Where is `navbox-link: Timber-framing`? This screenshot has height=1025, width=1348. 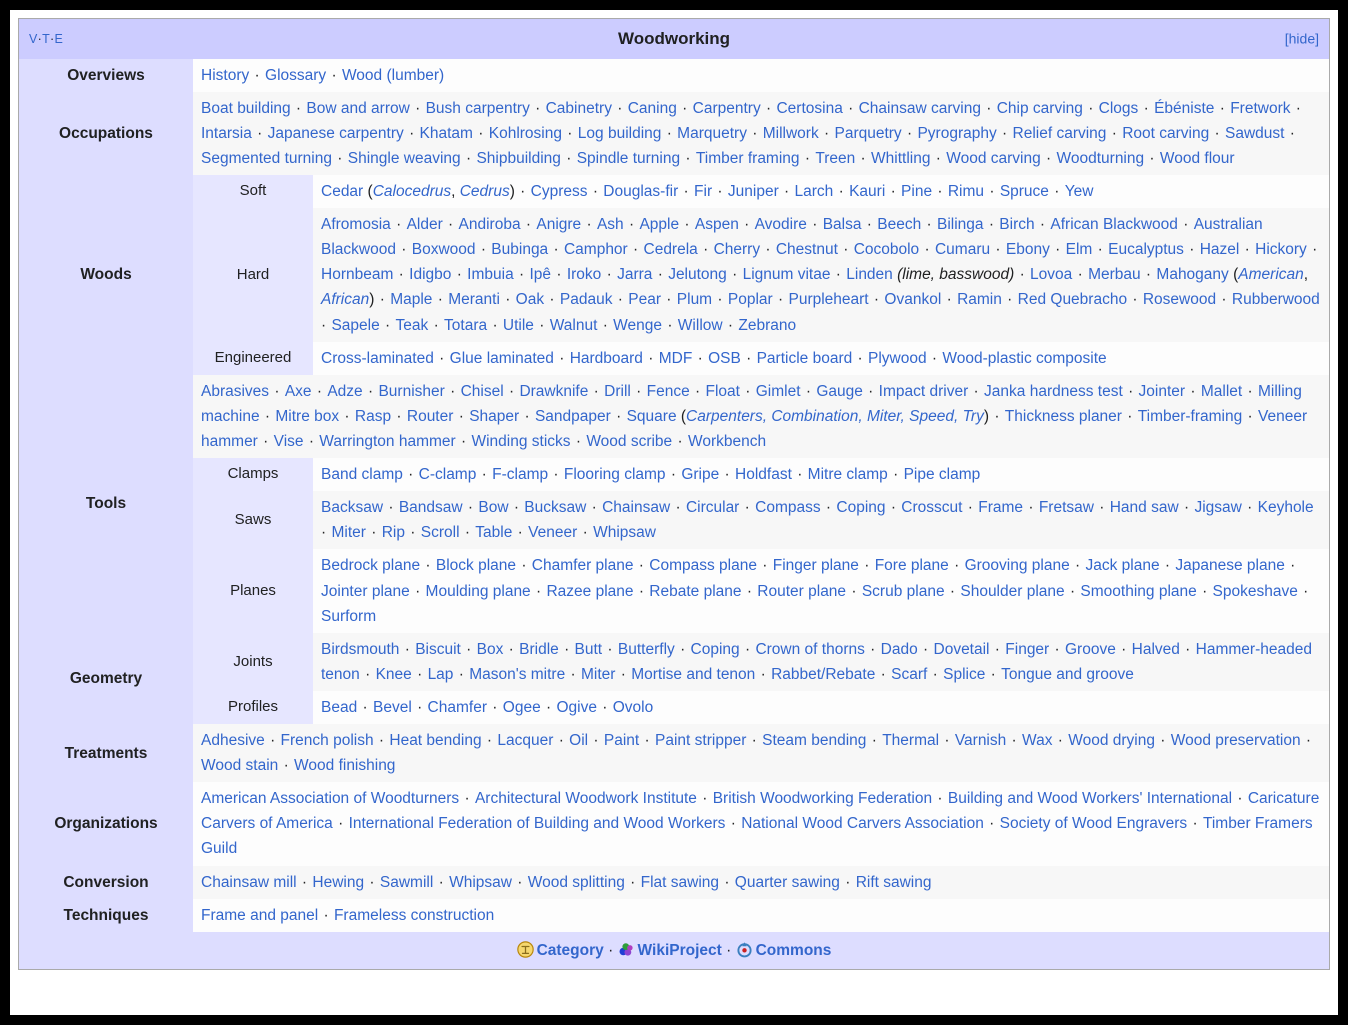
navbox-link: Timber-framing is located at coordinates (1190, 416).